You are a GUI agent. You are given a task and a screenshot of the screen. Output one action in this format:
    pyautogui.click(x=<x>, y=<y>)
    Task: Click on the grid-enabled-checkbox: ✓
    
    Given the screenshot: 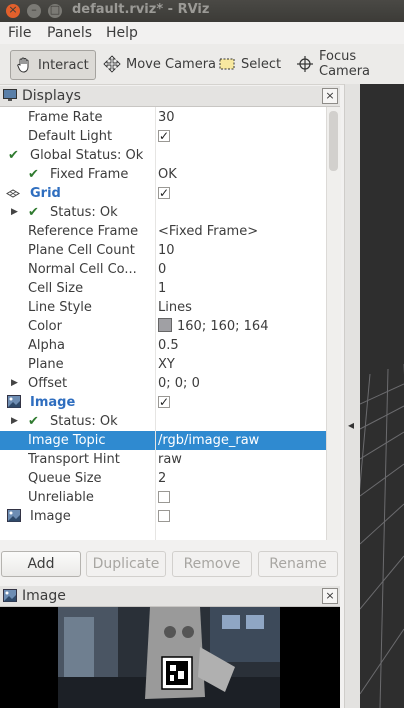 What is the action you would take?
    pyautogui.click(x=164, y=193)
    